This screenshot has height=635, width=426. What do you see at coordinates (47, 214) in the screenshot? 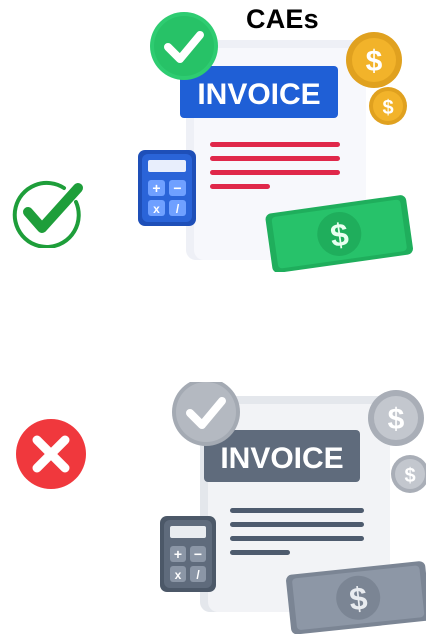
I see `green-check-circle-icon` at bounding box center [47, 214].